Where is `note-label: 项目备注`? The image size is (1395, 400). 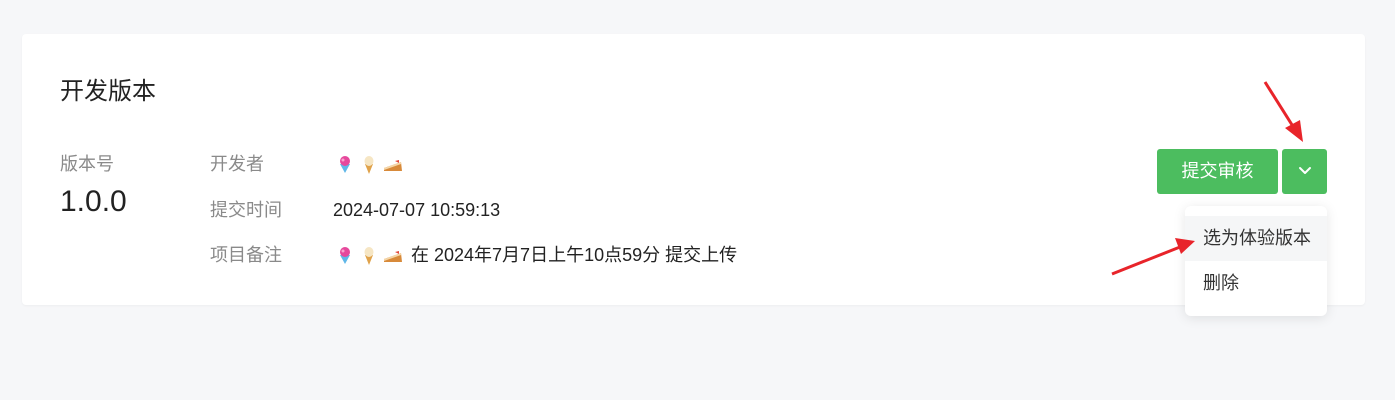 note-label: 项目备注 is located at coordinates (246, 255).